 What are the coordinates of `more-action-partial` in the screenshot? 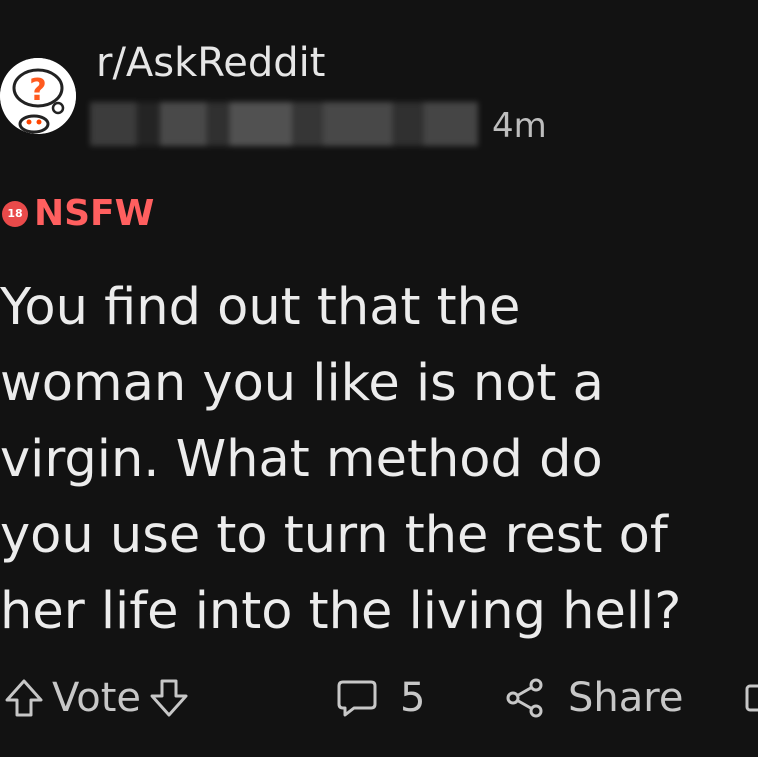 It's located at (751, 698).